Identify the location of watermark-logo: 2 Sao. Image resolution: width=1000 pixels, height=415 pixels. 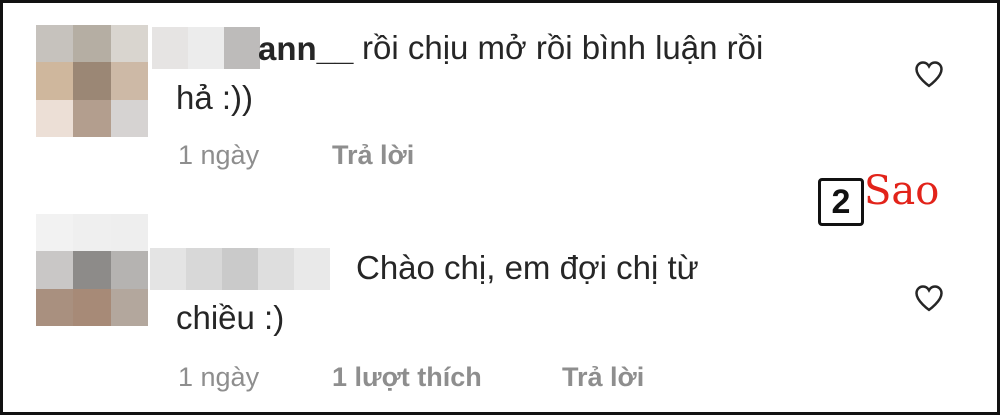
(884, 198).